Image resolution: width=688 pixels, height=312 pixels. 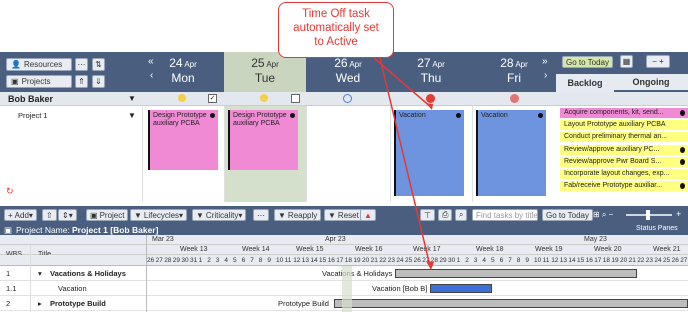 What do you see at coordinates (303, 303) in the screenshot?
I see `bar-label: Prototype Build` at bounding box center [303, 303].